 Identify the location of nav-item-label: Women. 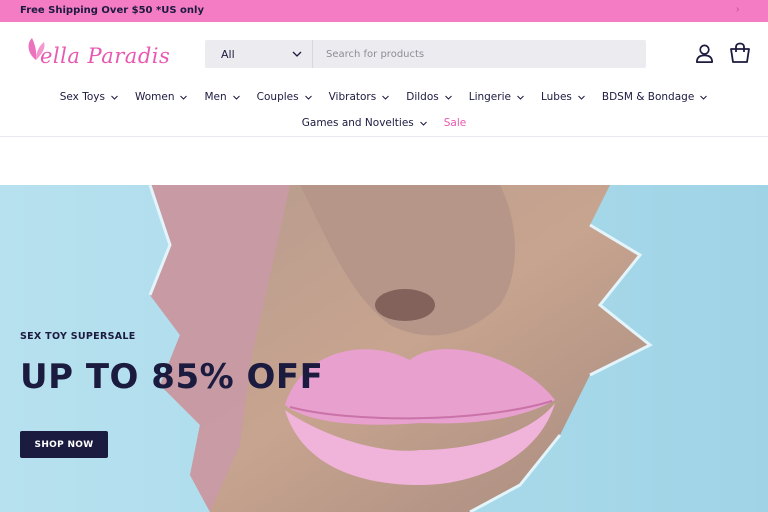
(154, 97).